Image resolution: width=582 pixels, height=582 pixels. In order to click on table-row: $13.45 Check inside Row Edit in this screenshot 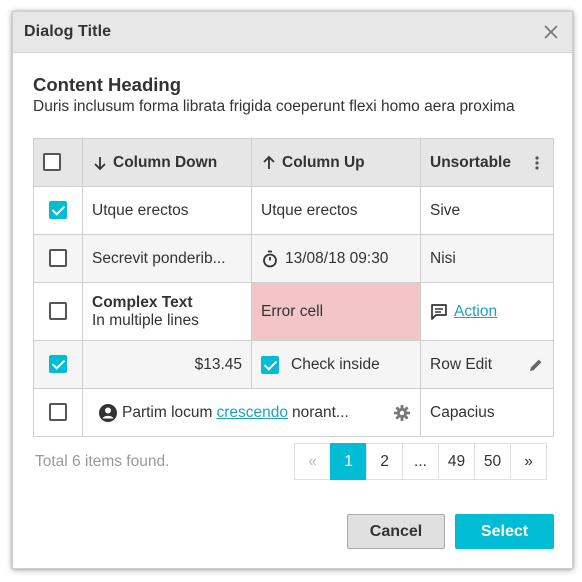, I will do `click(293, 364)`.